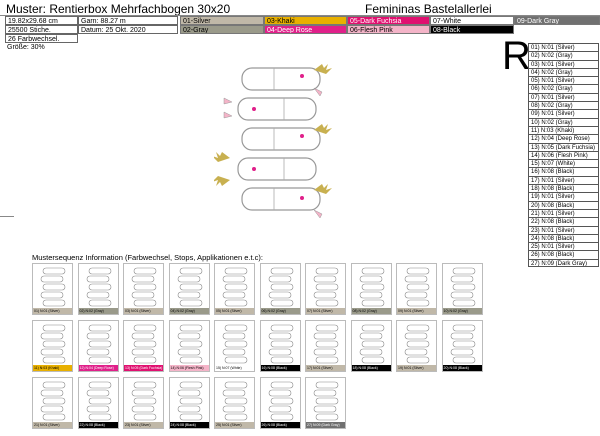 The image size is (600, 436). Describe the element at coordinates (222, 29) in the screenshot. I see `palette-swatch: 02-Gray` at that location.